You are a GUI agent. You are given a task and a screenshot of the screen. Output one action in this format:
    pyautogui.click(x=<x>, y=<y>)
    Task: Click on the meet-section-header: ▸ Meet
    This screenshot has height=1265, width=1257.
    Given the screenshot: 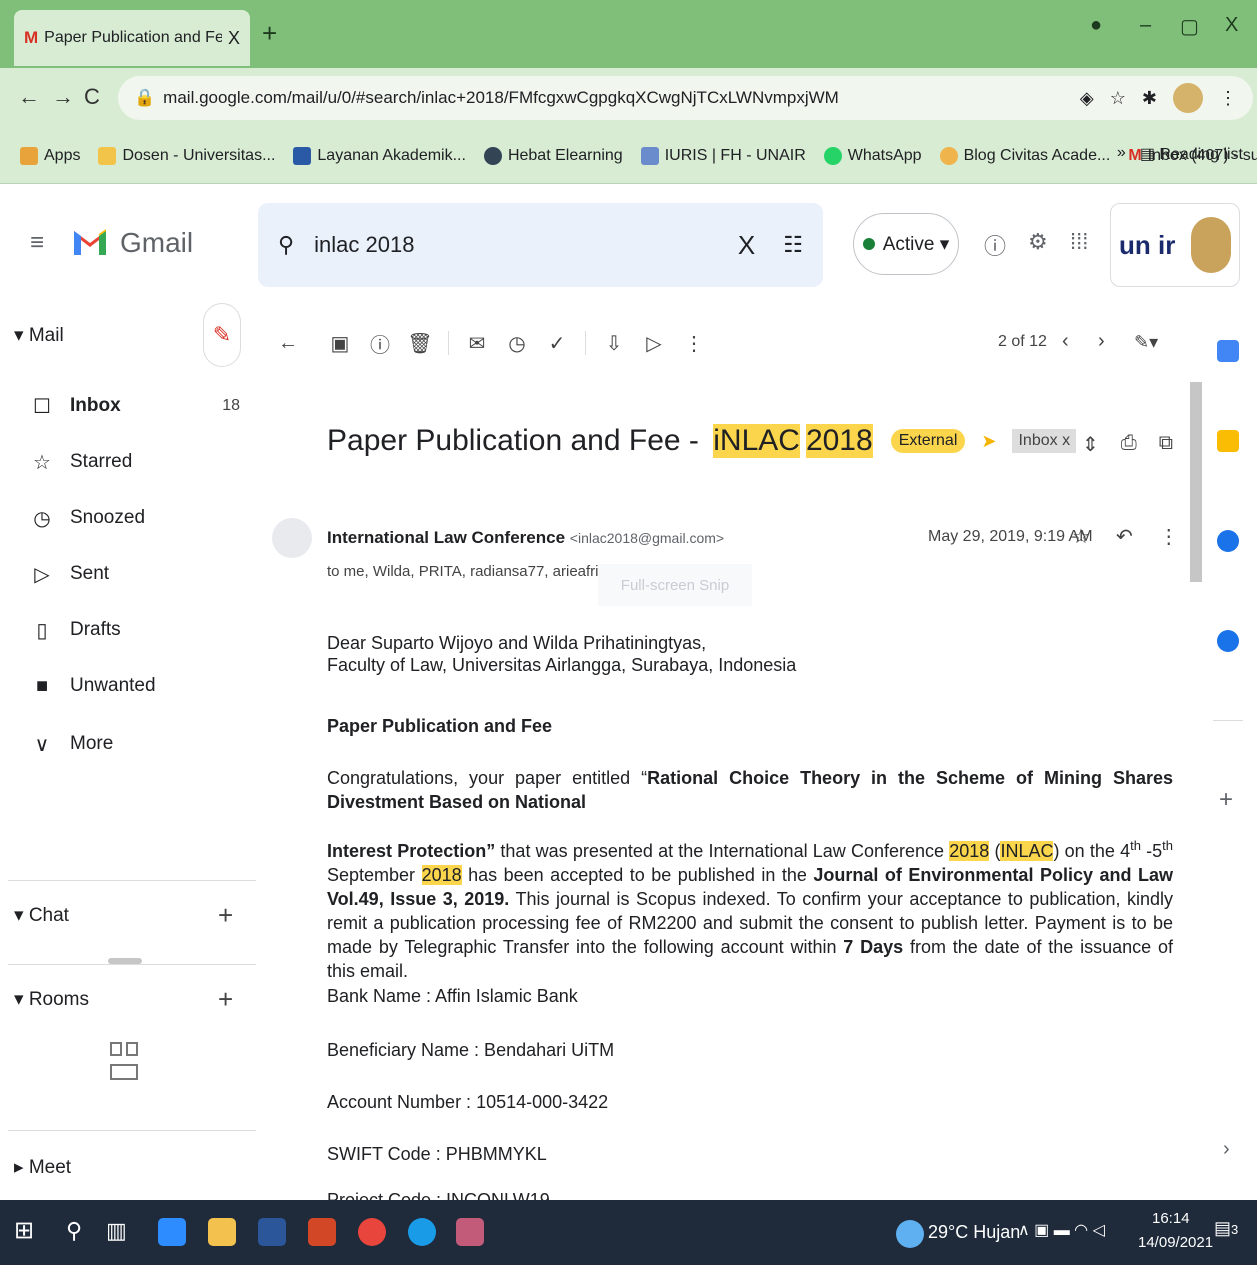 What is the action you would take?
    pyautogui.click(x=42, y=1167)
    